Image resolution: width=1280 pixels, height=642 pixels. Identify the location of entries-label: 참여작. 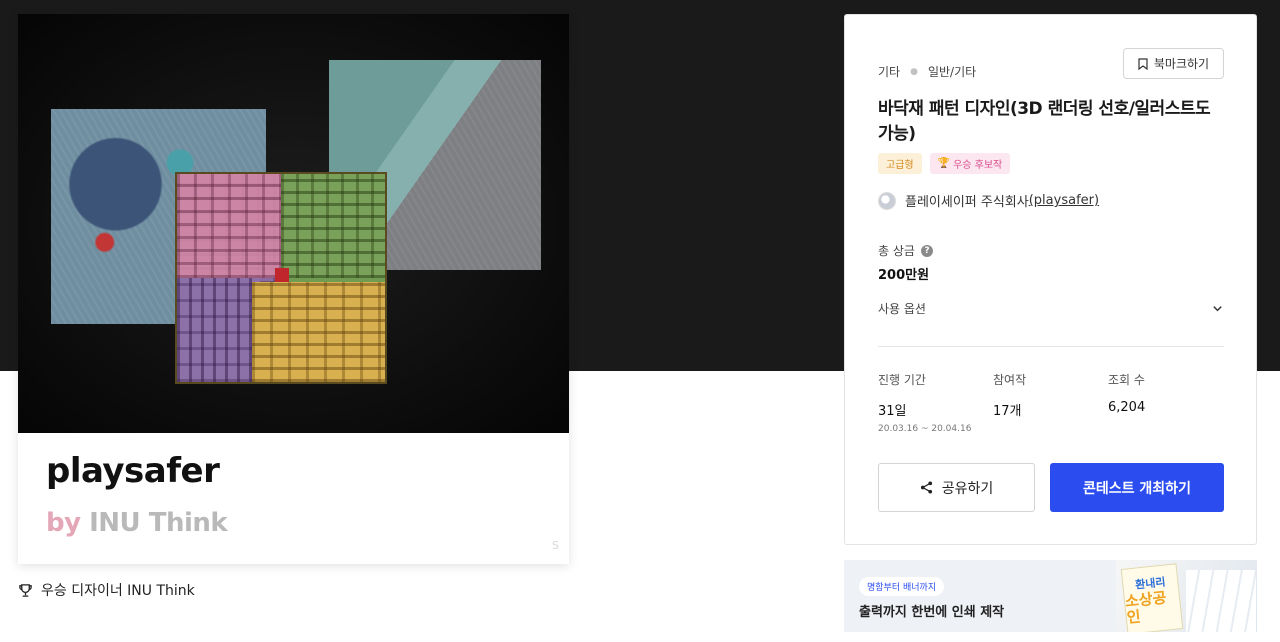
(1010, 380).